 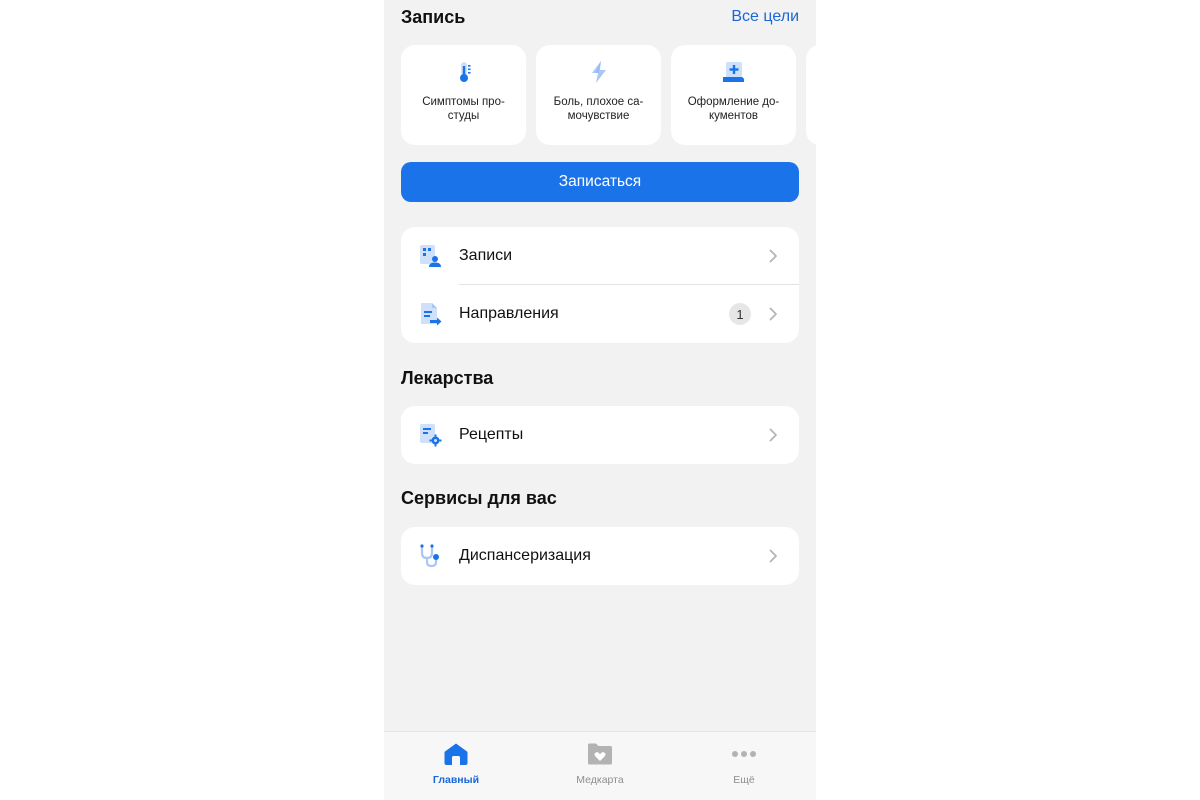 What do you see at coordinates (600, 17) in the screenshot?
I see `record-section-header: Запись Все цели` at bounding box center [600, 17].